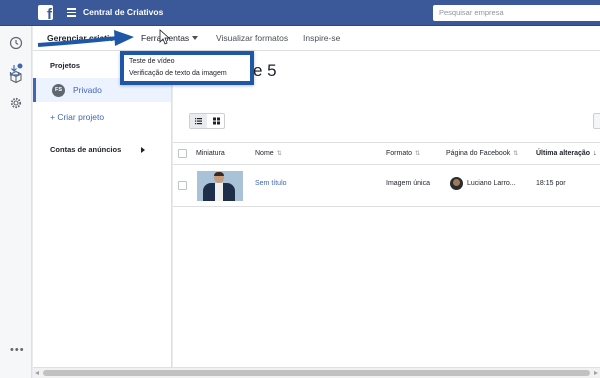 This screenshot has height=378, width=600. I want to click on select-all-checkbox, so click(182, 153).